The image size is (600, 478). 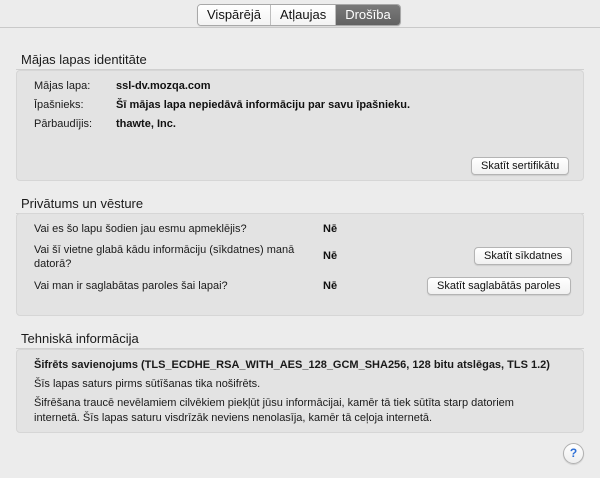 What do you see at coordinates (59, 105) in the screenshot?
I see `owner-label: Īpašnieks:` at bounding box center [59, 105].